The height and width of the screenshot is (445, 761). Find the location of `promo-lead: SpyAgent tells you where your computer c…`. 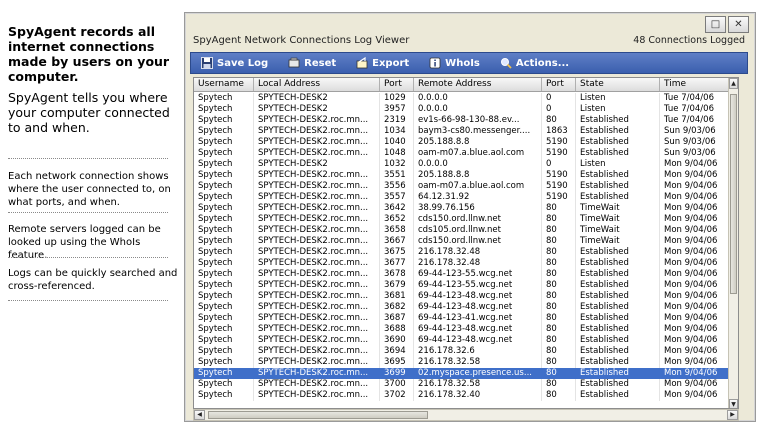

promo-lead: SpyAgent tells you where your computer c… is located at coordinates (89, 112).